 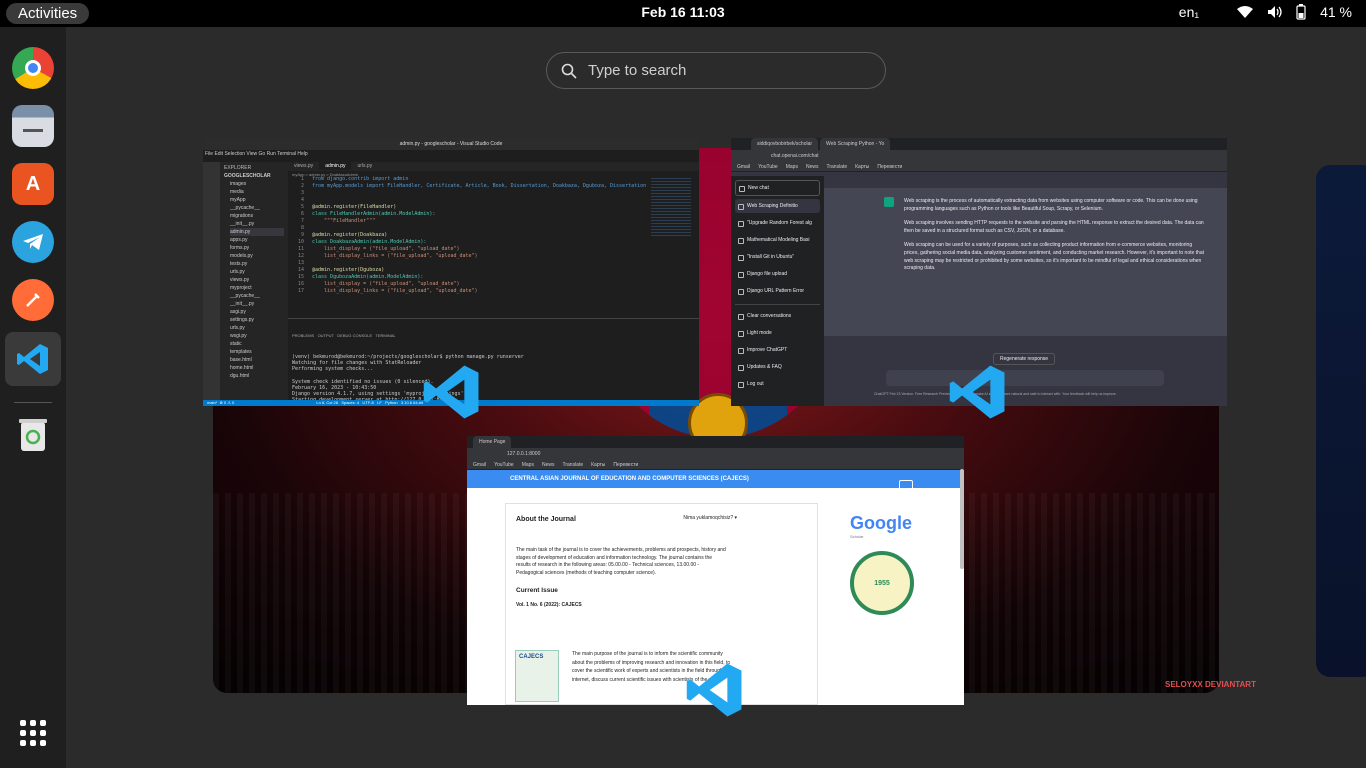 I want to click on vscode-icon, so click(x=33, y=359).